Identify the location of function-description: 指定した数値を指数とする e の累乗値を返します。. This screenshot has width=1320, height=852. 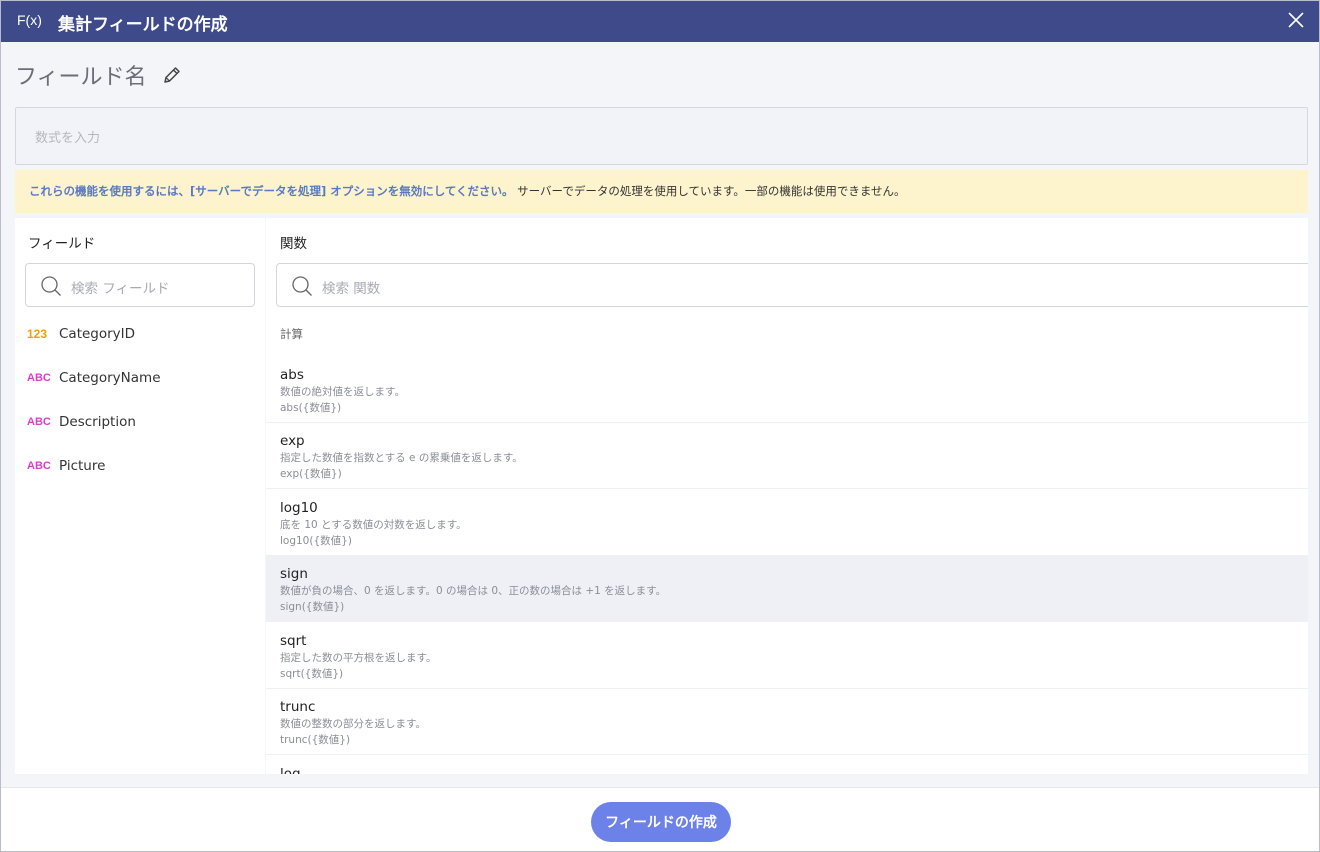
(401, 458).